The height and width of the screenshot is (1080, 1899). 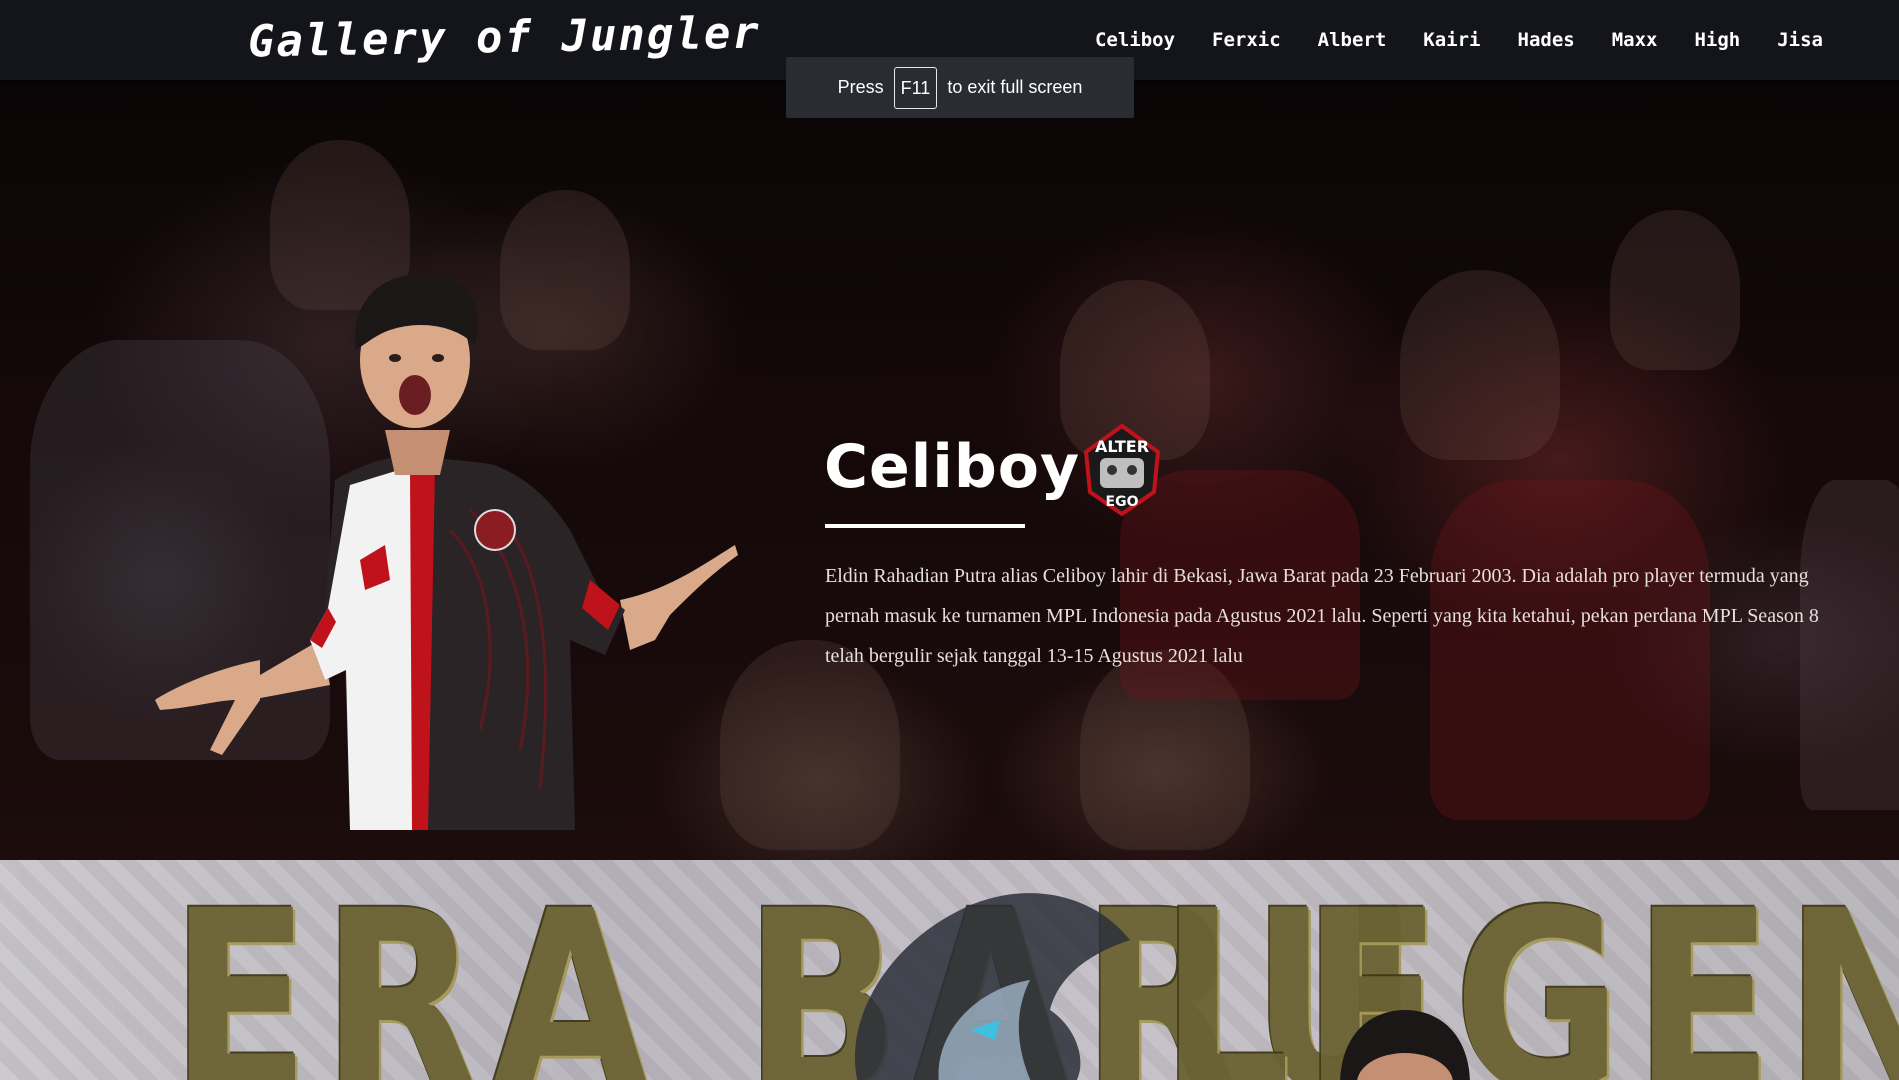 What do you see at coordinates (1122, 446) in the screenshot?
I see `logo-text-top: ALTER` at bounding box center [1122, 446].